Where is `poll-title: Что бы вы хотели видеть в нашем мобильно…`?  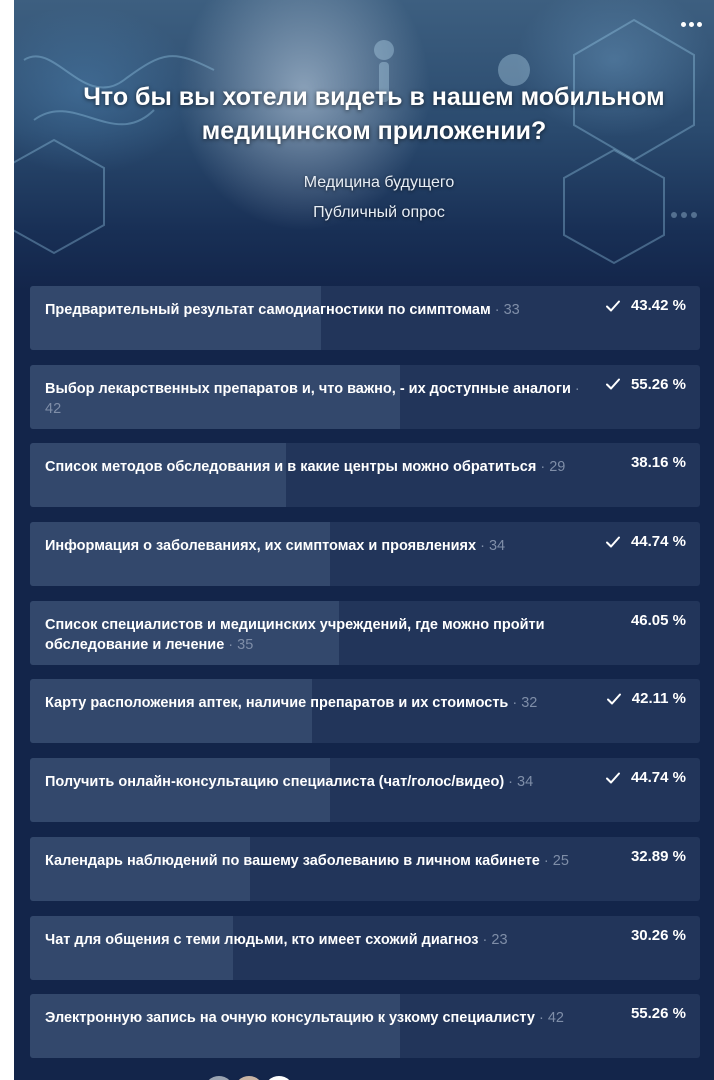
poll-title: Что бы вы хотели видеть в нашем мобильно… is located at coordinates (374, 114).